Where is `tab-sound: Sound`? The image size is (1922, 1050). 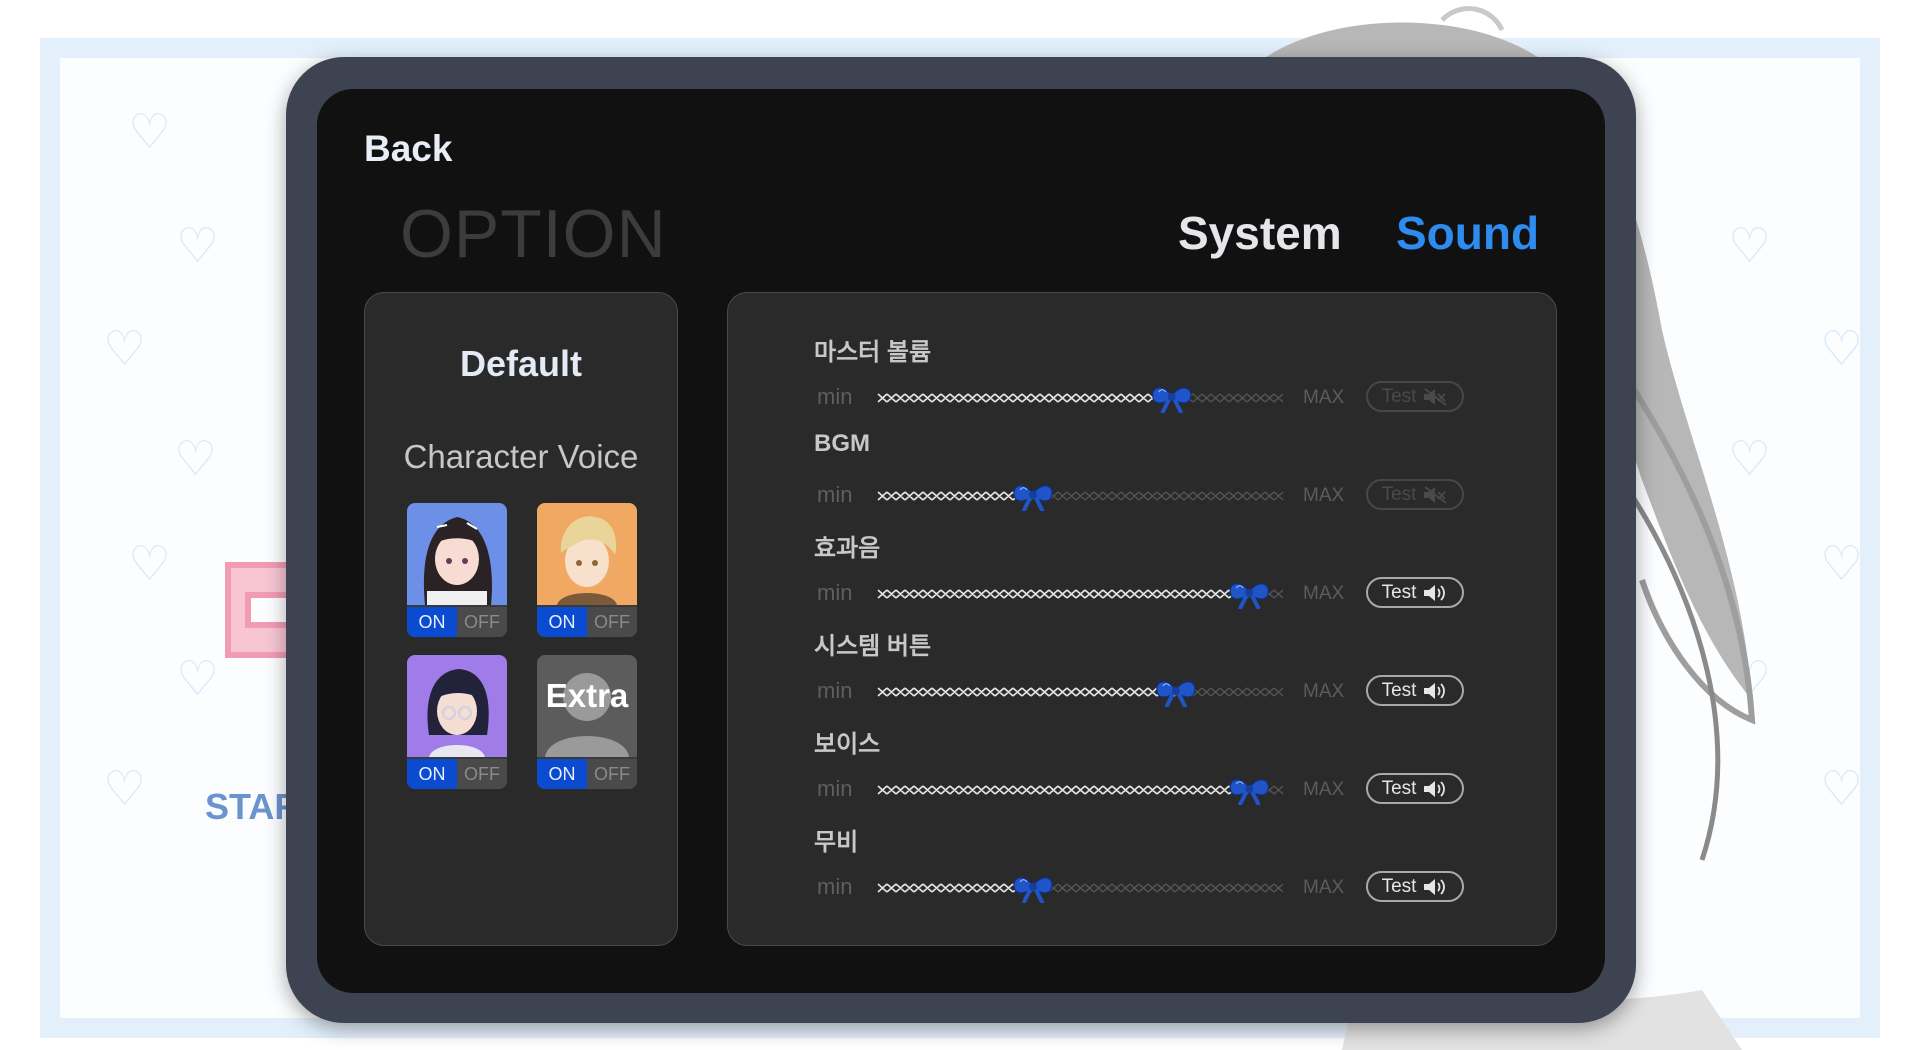
tab-sound: Sound is located at coordinates (1467, 233).